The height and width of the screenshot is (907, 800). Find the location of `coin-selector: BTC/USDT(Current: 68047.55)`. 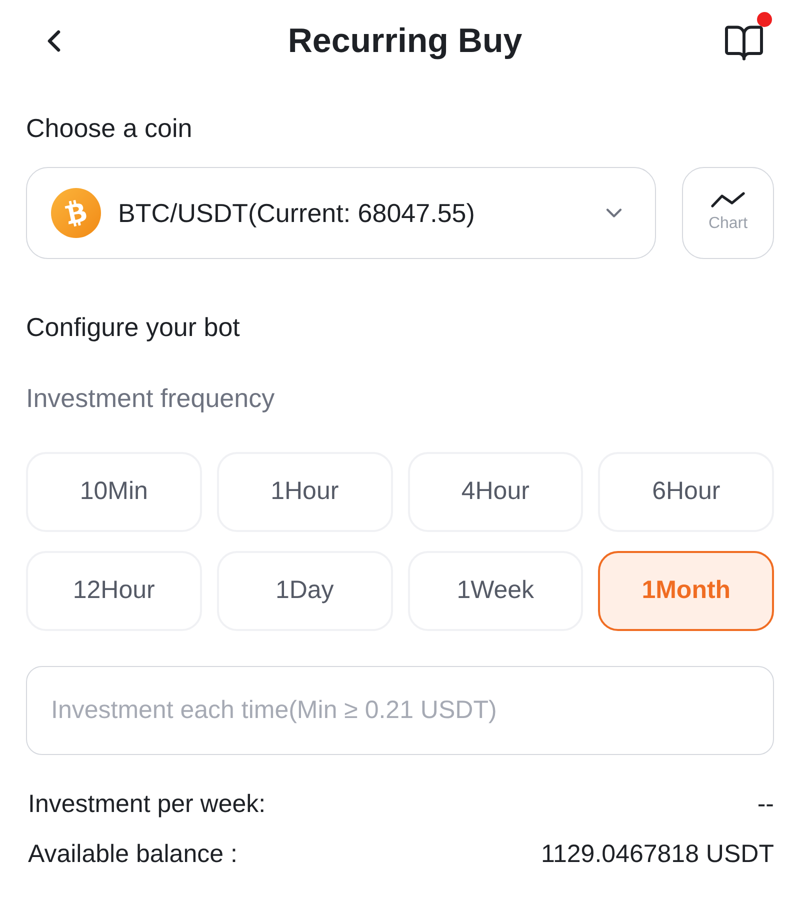

coin-selector: BTC/USDT(Current: 68047.55) is located at coordinates (341, 213).